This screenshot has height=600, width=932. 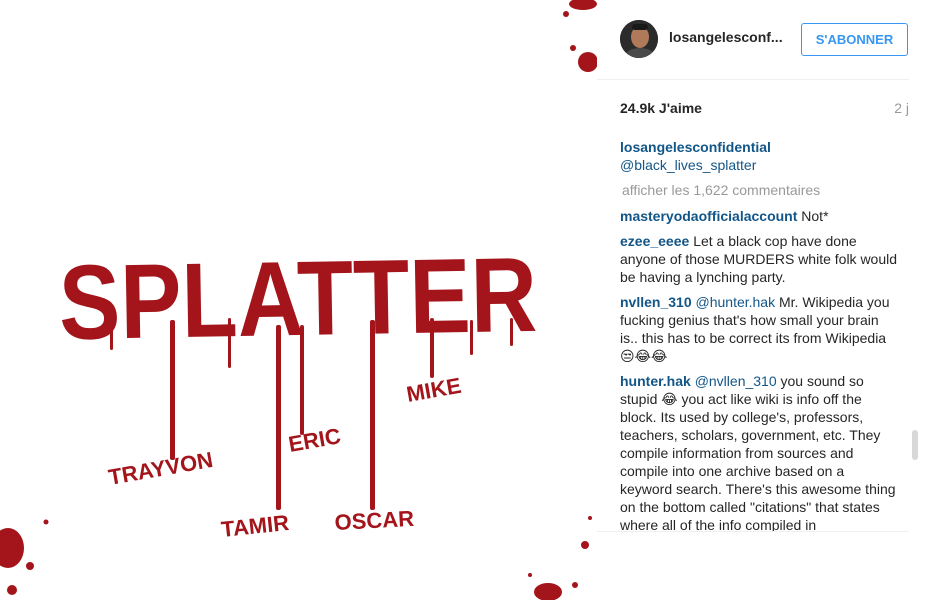 What do you see at coordinates (688, 165) in the screenshot?
I see `caption-mention: @black_lives_splatter` at bounding box center [688, 165].